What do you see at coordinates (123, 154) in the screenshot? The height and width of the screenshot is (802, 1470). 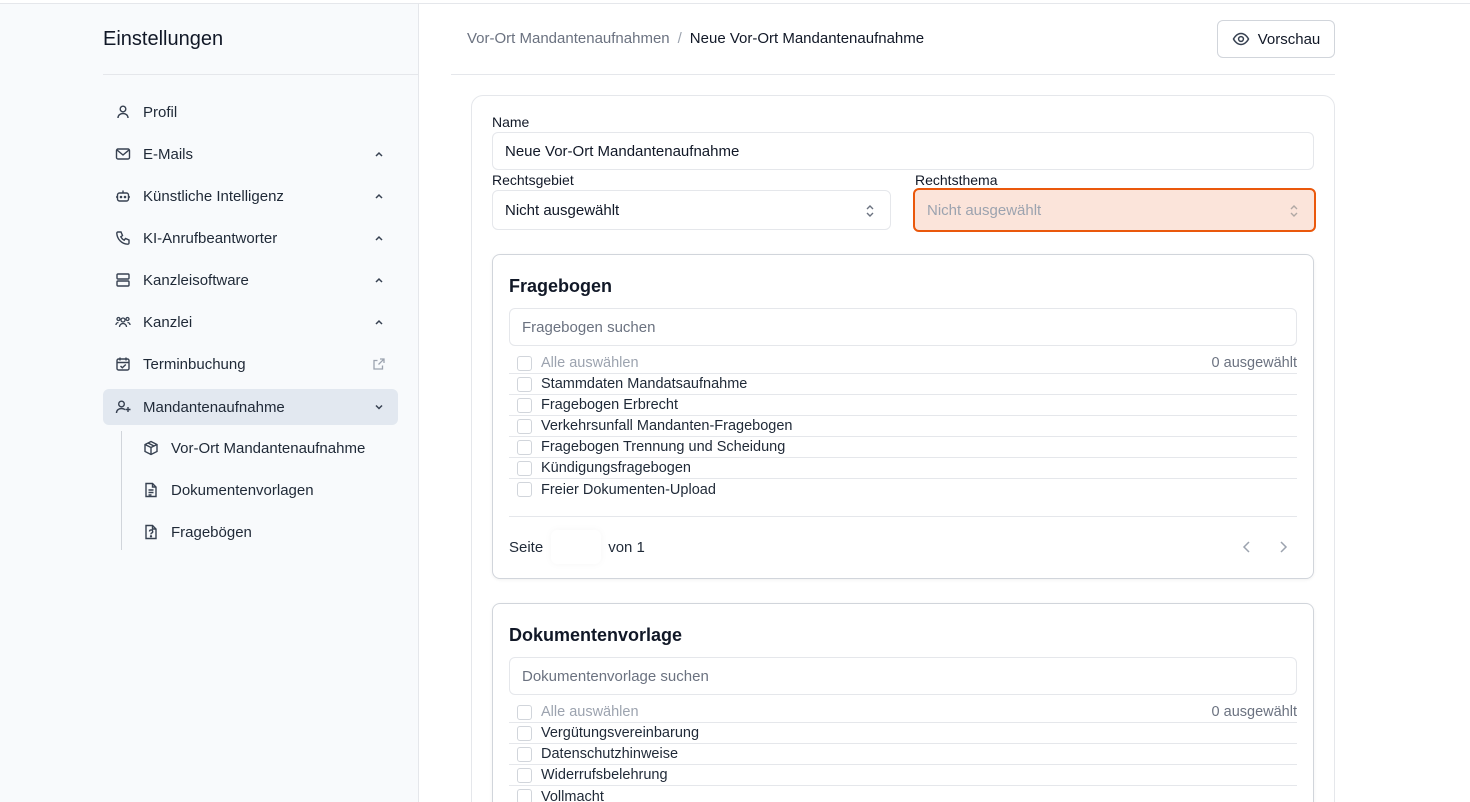 I see `mail-icon` at bounding box center [123, 154].